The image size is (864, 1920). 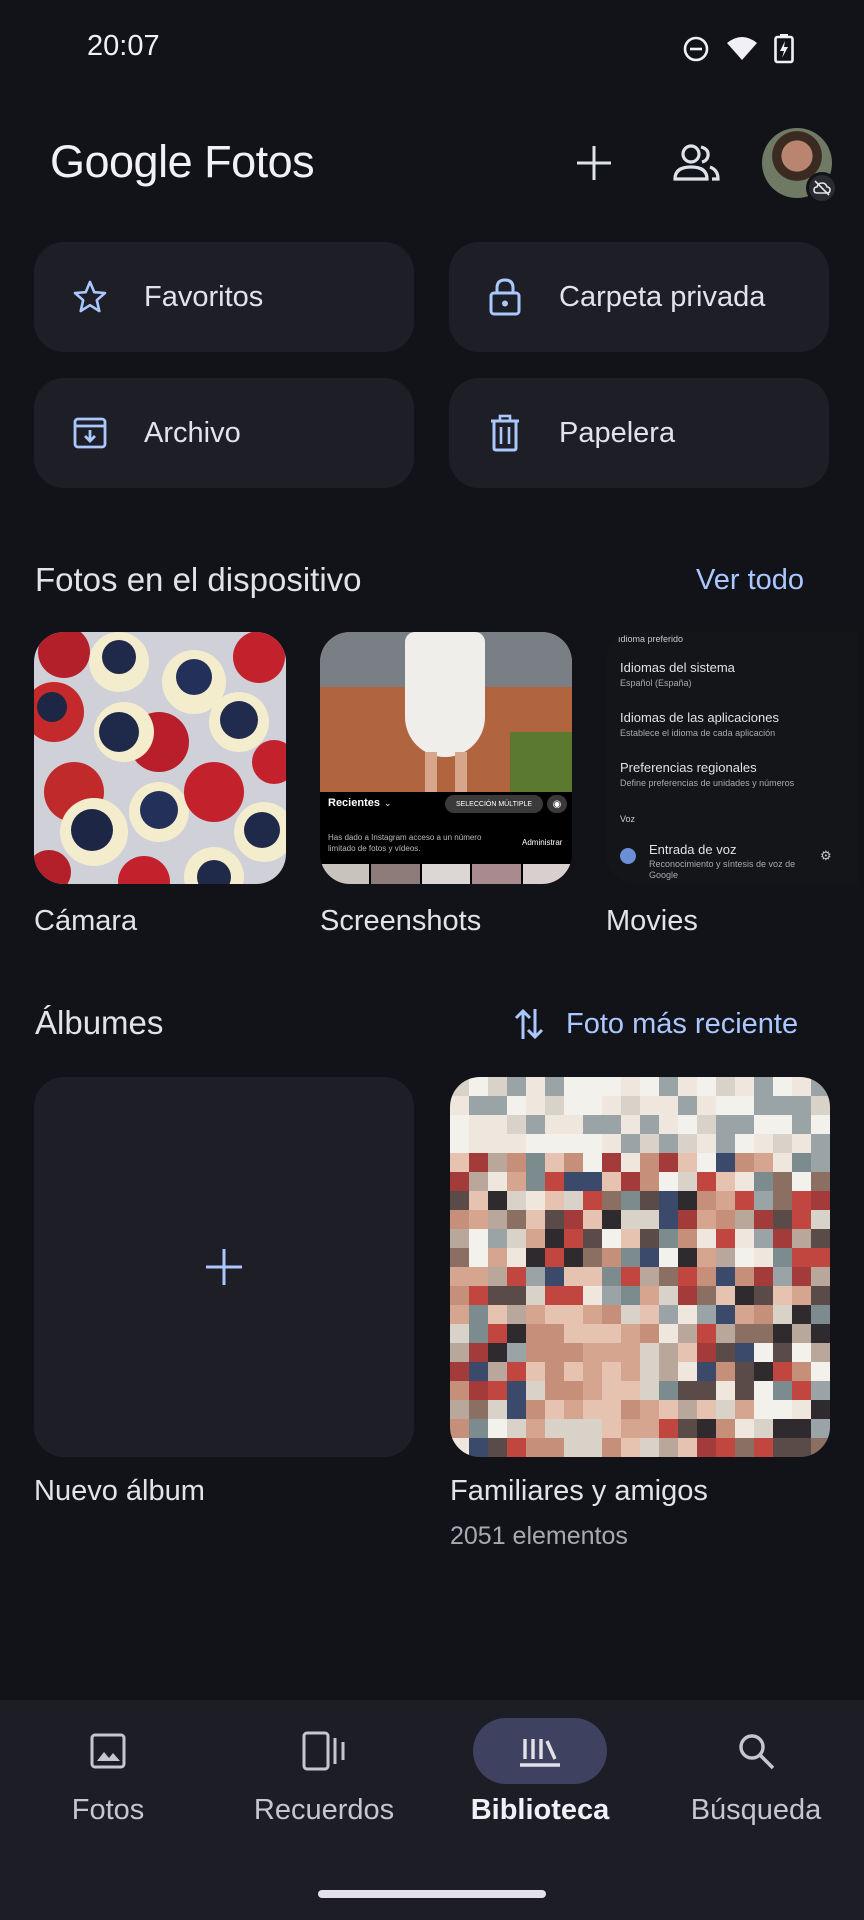 What do you see at coordinates (259, 161) in the screenshot?
I see `logo-product: Fotos` at bounding box center [259, 161].